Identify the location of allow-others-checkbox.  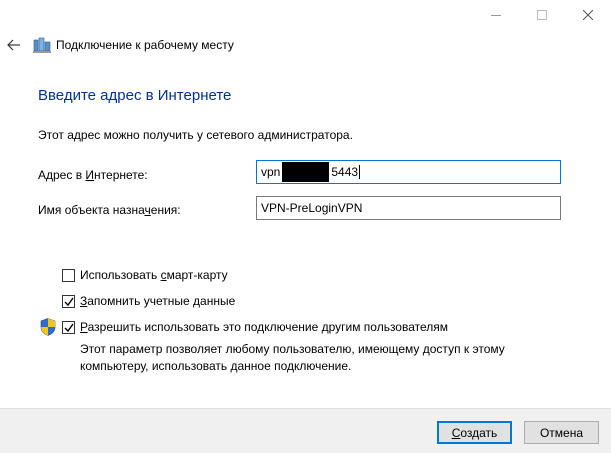
(68, 327).